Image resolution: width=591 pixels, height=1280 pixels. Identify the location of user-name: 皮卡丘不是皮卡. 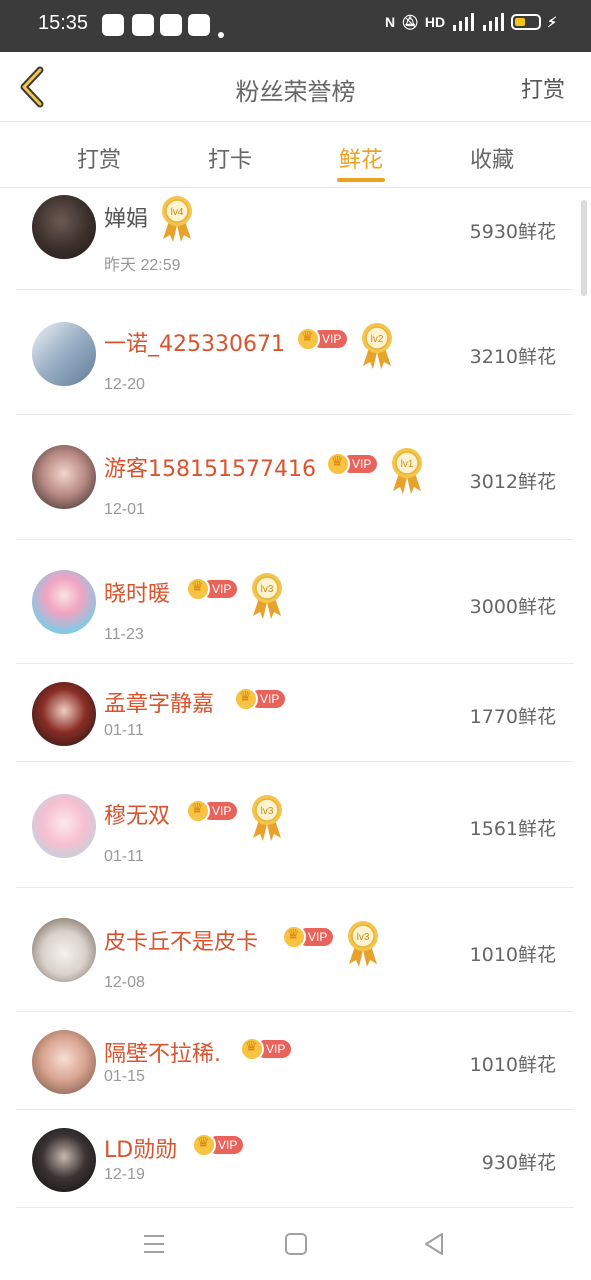
(181, 942).